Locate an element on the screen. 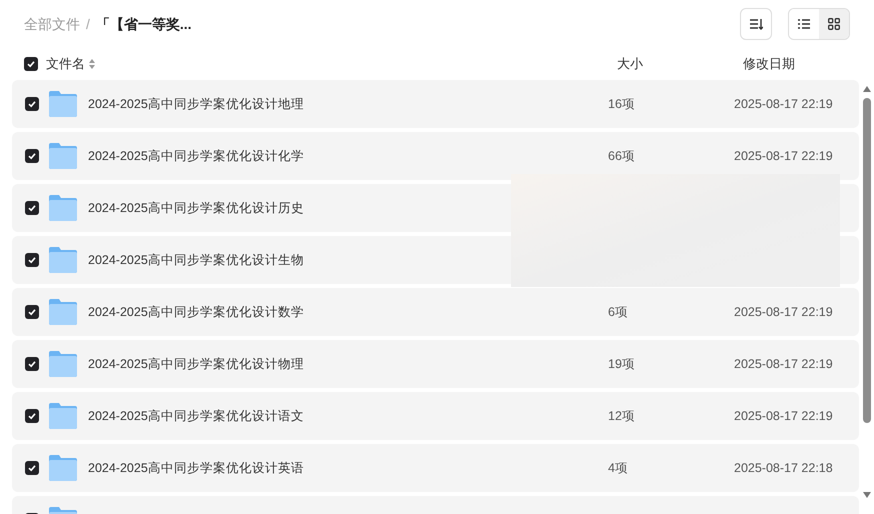 This screenshot has width=874, height=514. file-name: 2024-2025高中同步学案优化设计地理 is located at coordinates (348, 104).